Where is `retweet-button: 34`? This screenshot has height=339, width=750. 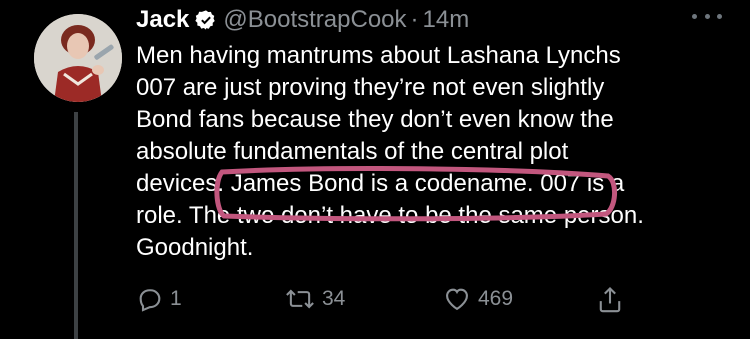
retweet-button: 34 is located at coordinates (314, 299).